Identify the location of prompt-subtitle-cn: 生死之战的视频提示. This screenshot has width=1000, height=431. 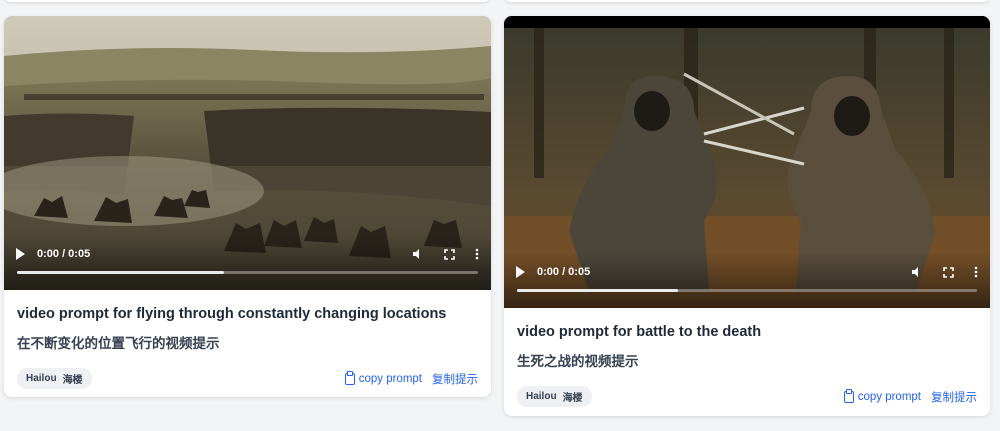
(578, 361).